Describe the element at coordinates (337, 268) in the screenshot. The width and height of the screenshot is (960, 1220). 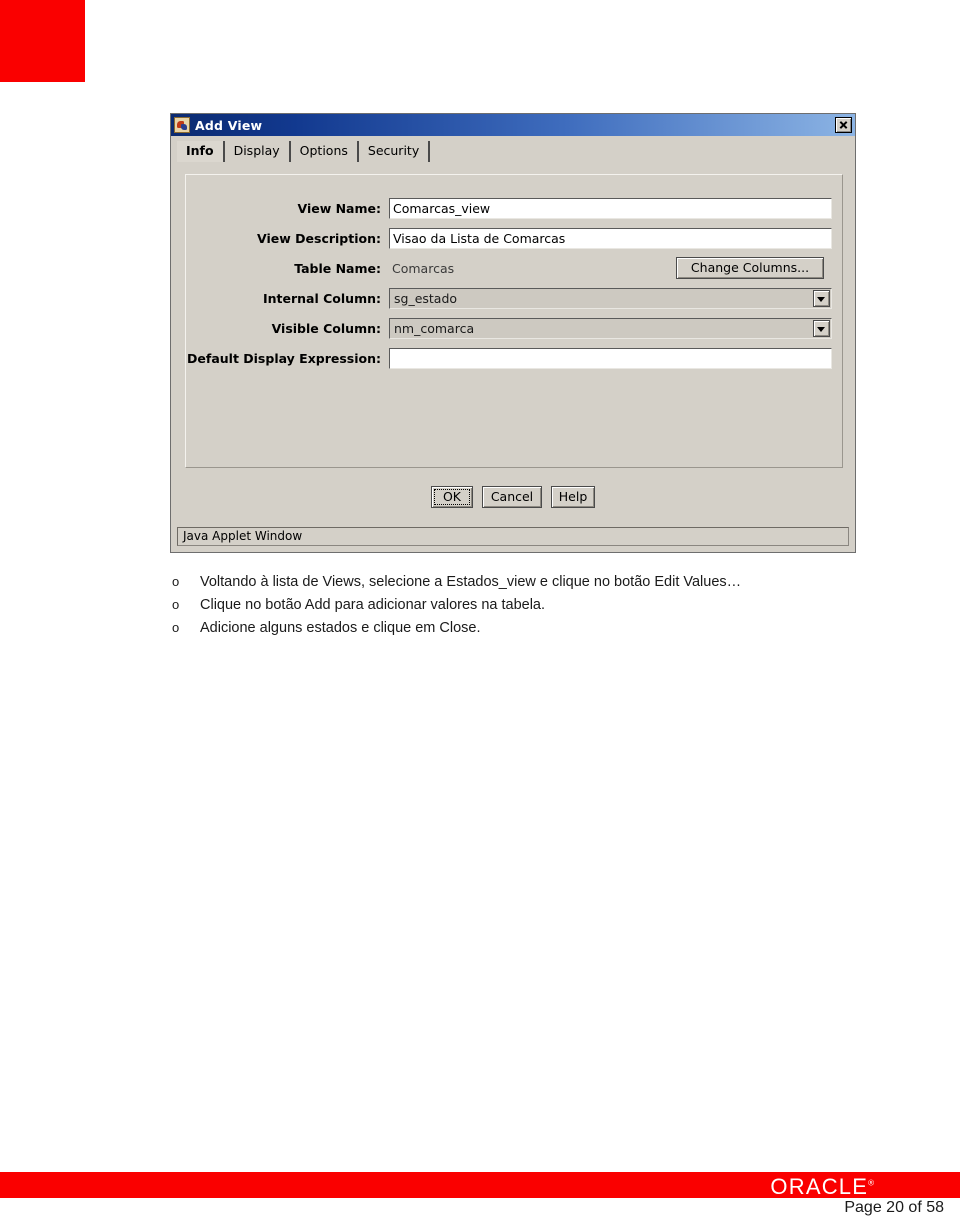
I see `table-name-label: Table Name:` at that location.